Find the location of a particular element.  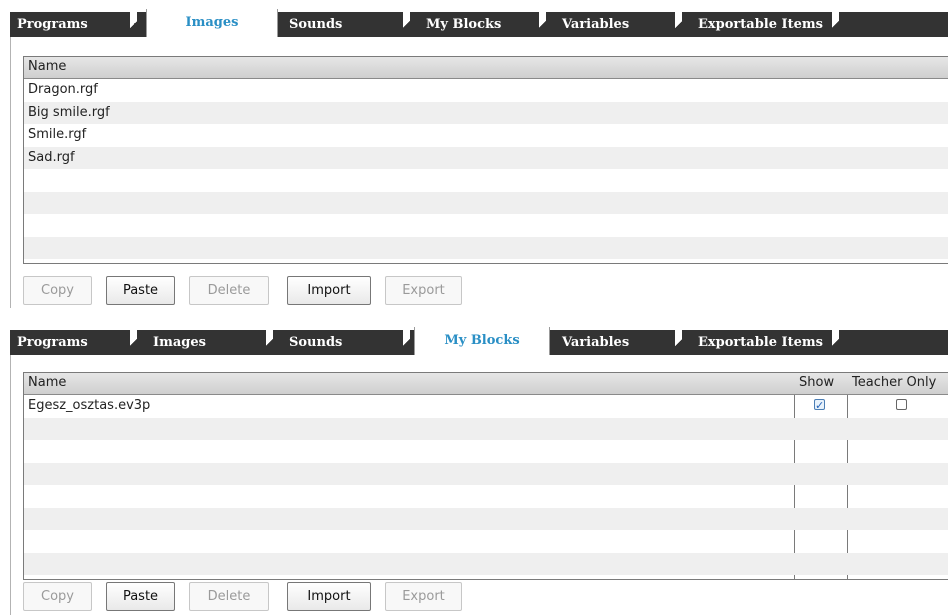

table-row: Dragon.rgf is located at coordinates (486, 90).